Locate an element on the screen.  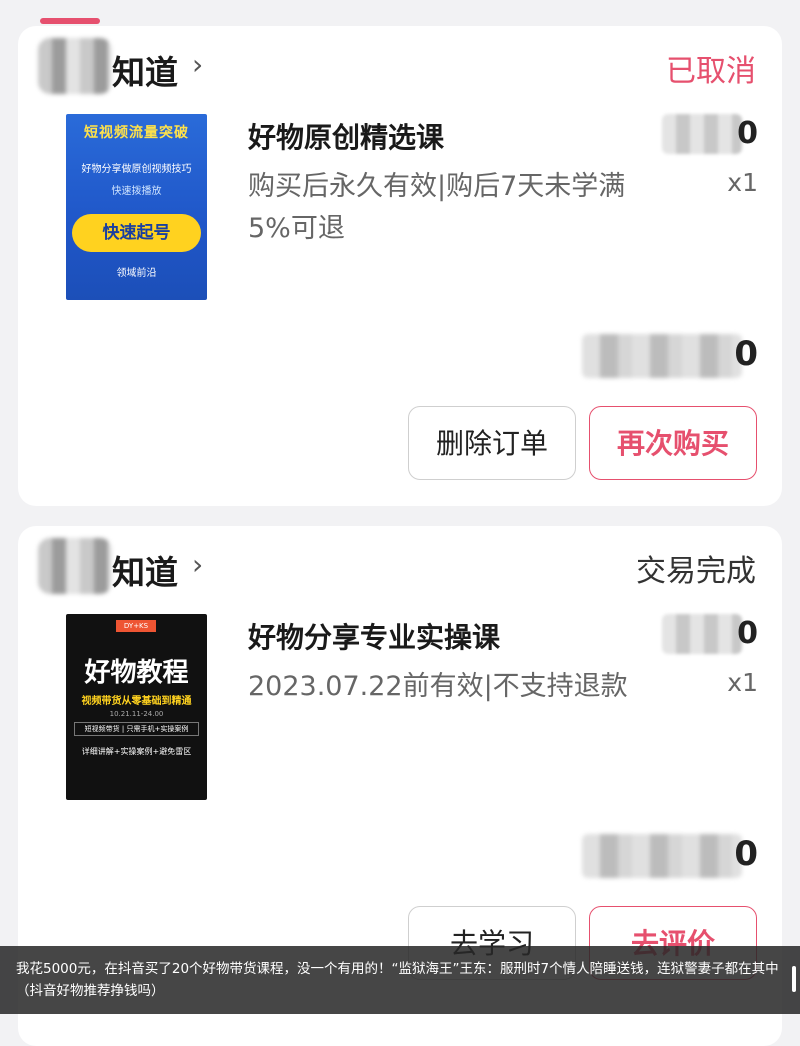
tab-indicator is located at coordinates (70, 21).